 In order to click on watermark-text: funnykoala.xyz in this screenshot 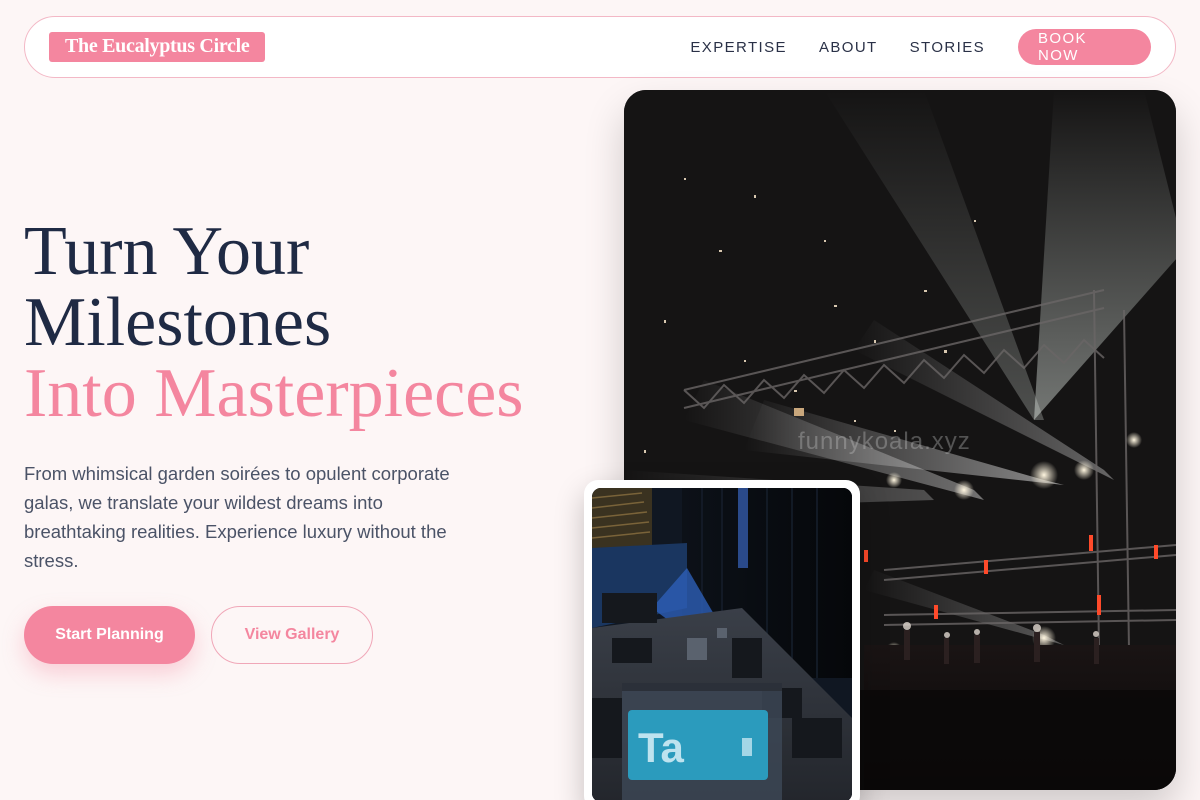, I will do `click(884, 441)`.